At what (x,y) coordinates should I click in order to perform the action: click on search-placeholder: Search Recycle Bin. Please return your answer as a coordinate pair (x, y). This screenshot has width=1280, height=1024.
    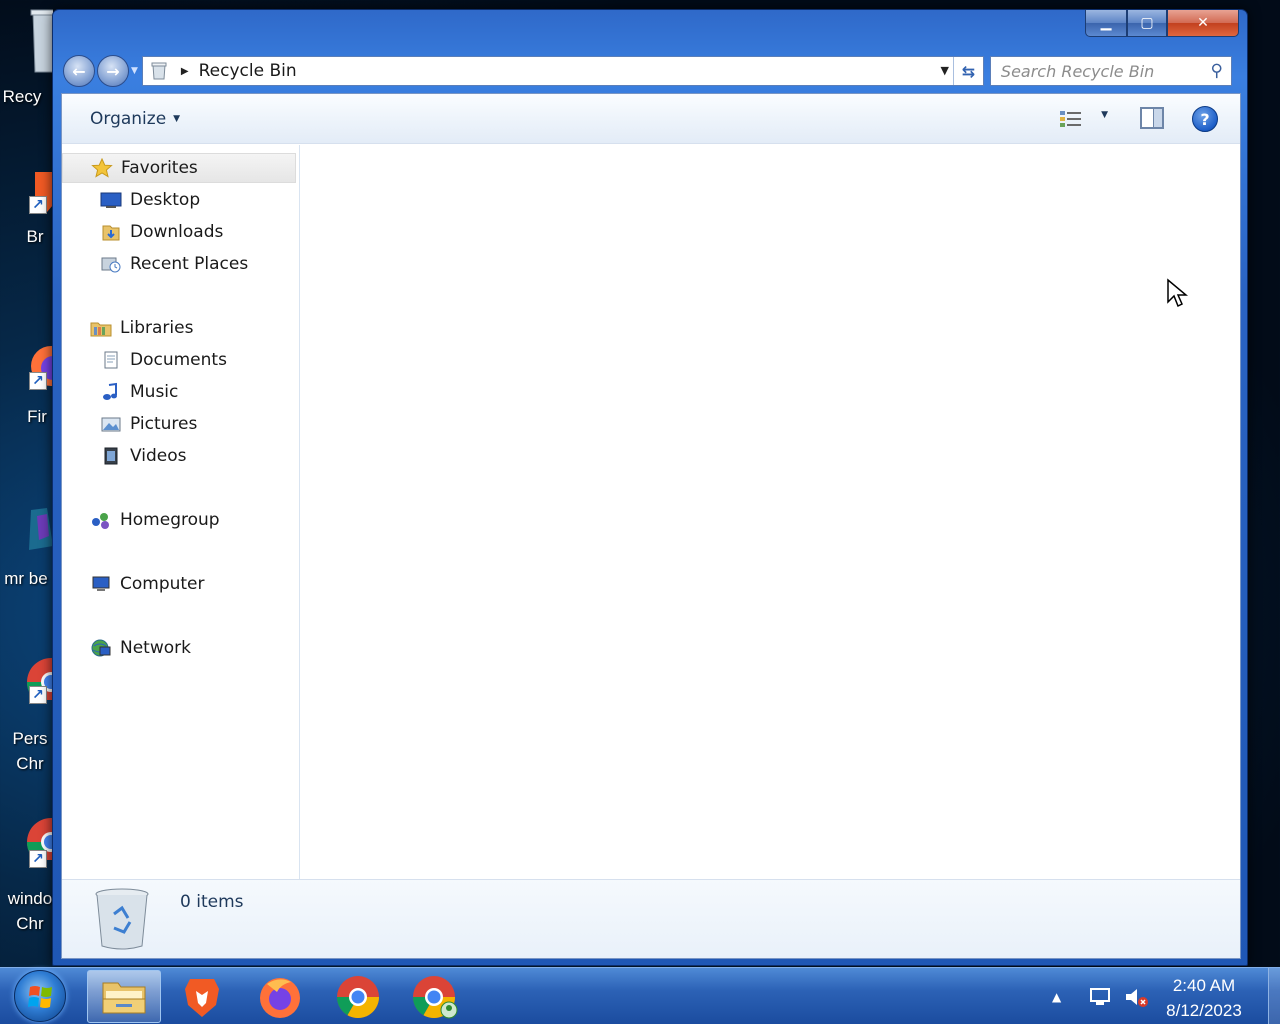
    Looking at the image, I should click on (1077, 71).